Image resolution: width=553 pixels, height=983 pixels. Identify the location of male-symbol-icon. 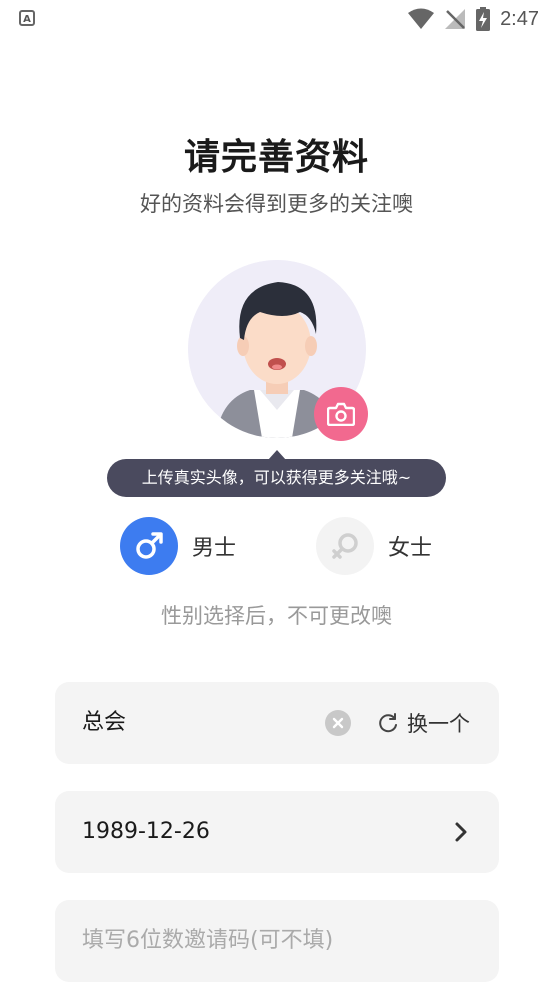
(149, 546).